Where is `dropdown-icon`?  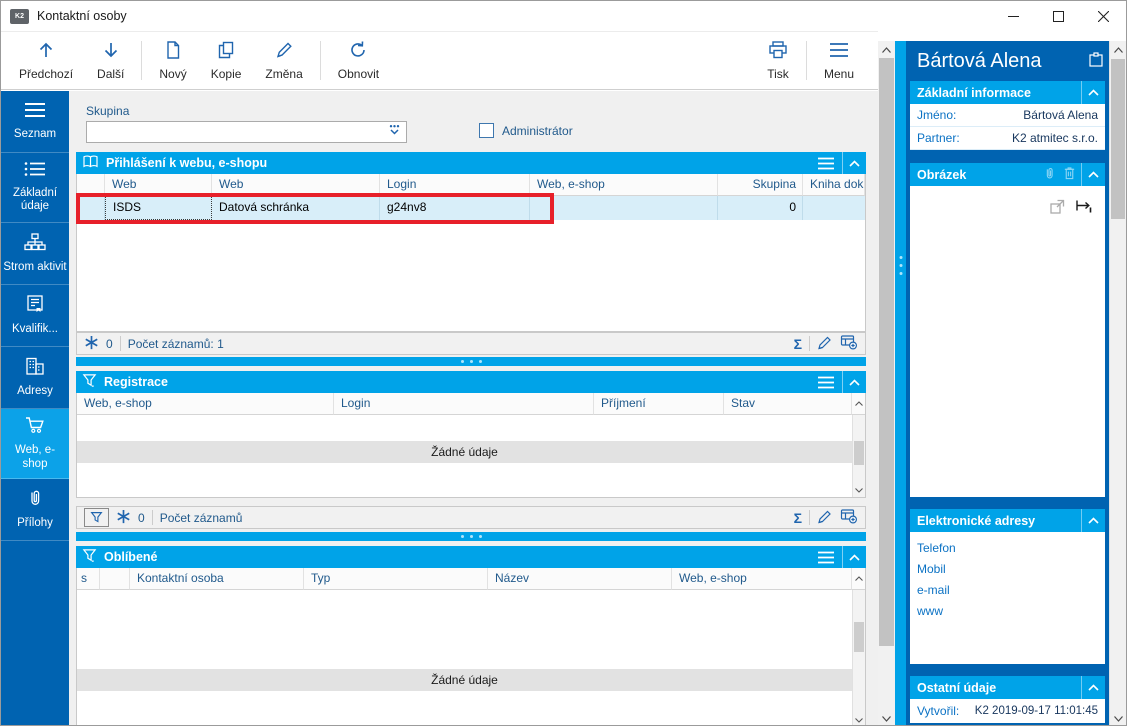
dropdown-icon is located at coordinates (394, 132).